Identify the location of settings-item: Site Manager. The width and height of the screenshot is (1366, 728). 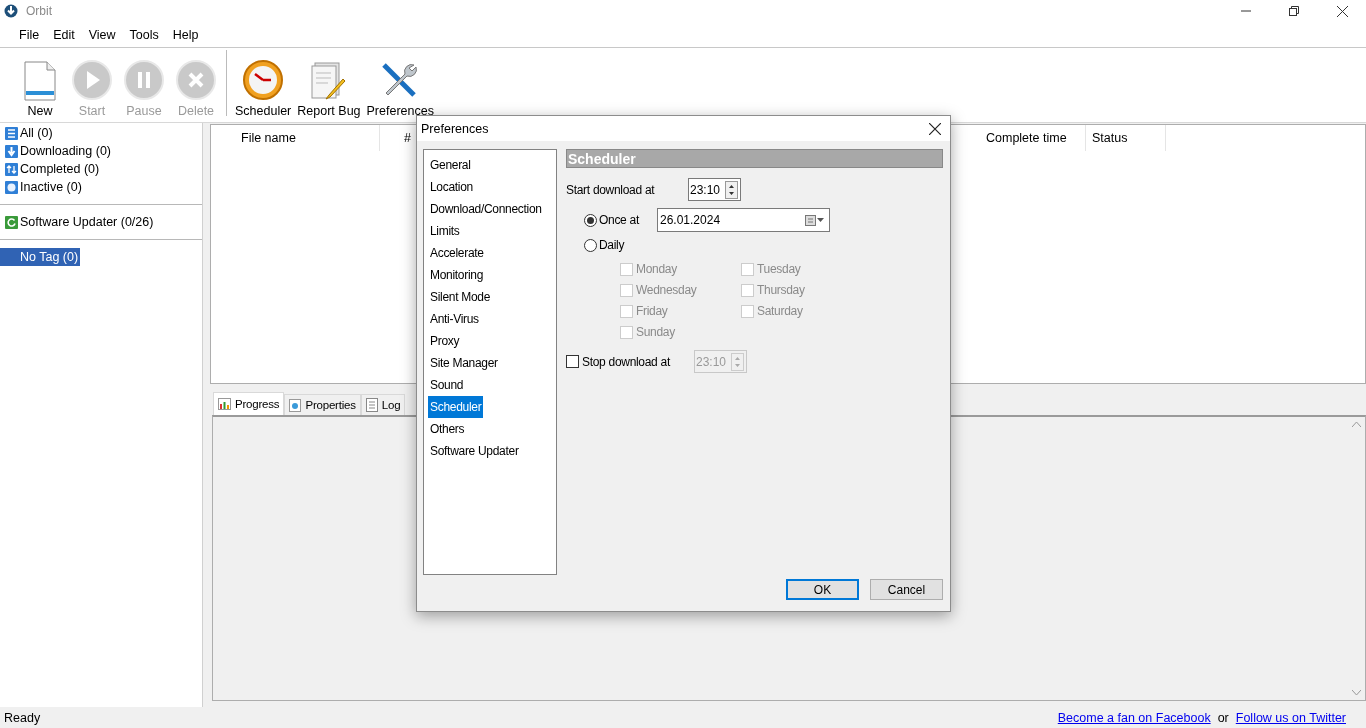
(464, 363).